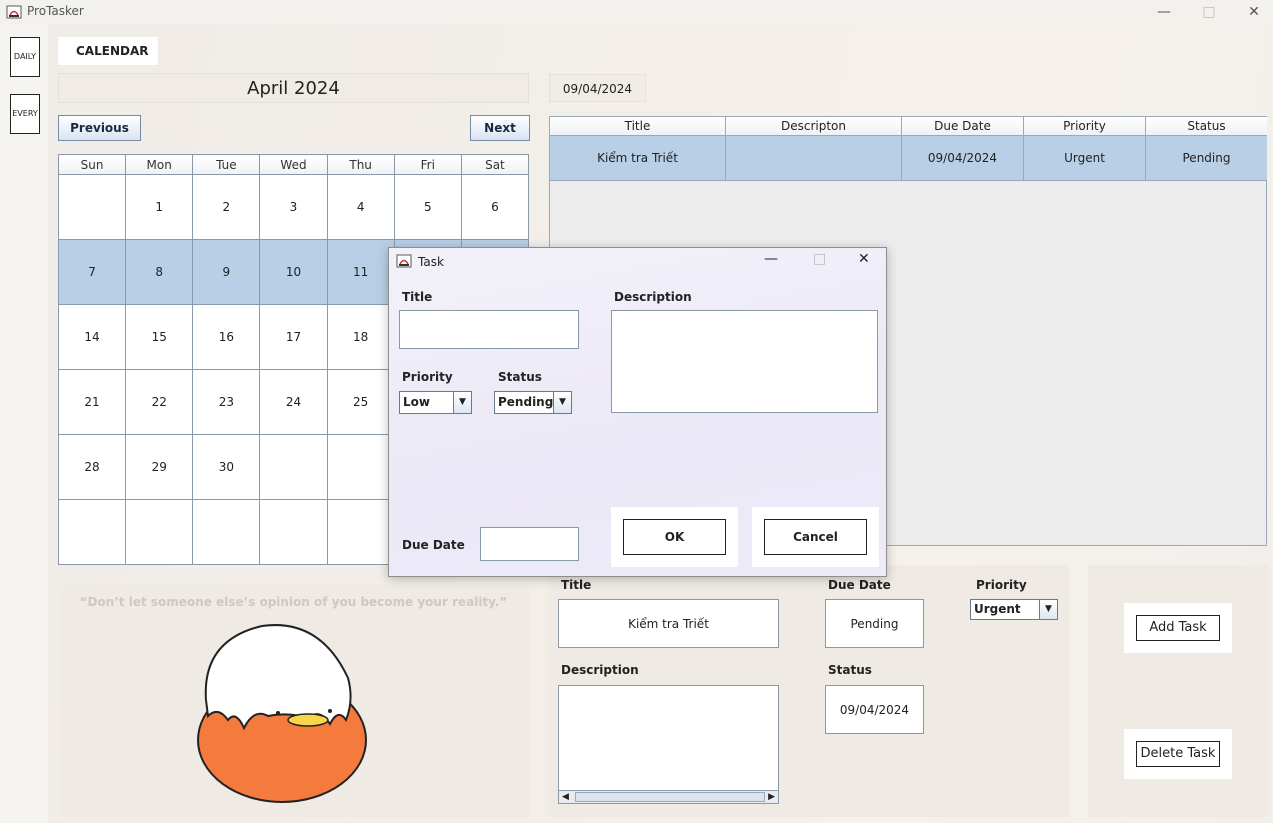  I want to click on column-header-priority: Priority, so click(1085, 126).